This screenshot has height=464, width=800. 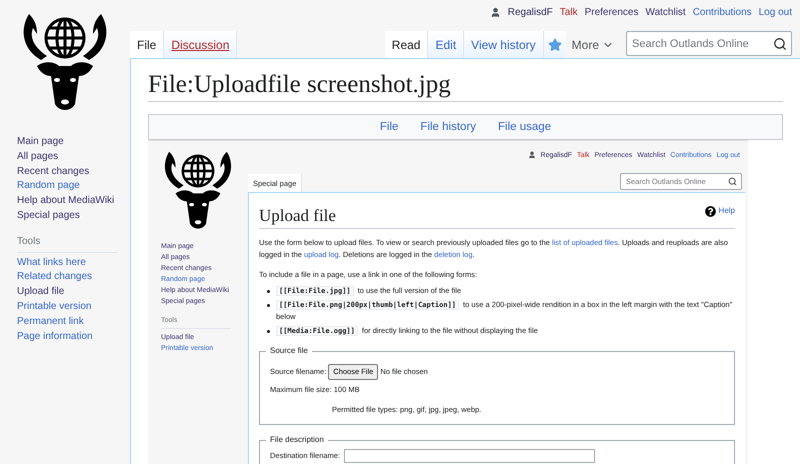 I want to click on input-field, so click(x=470, y=456).